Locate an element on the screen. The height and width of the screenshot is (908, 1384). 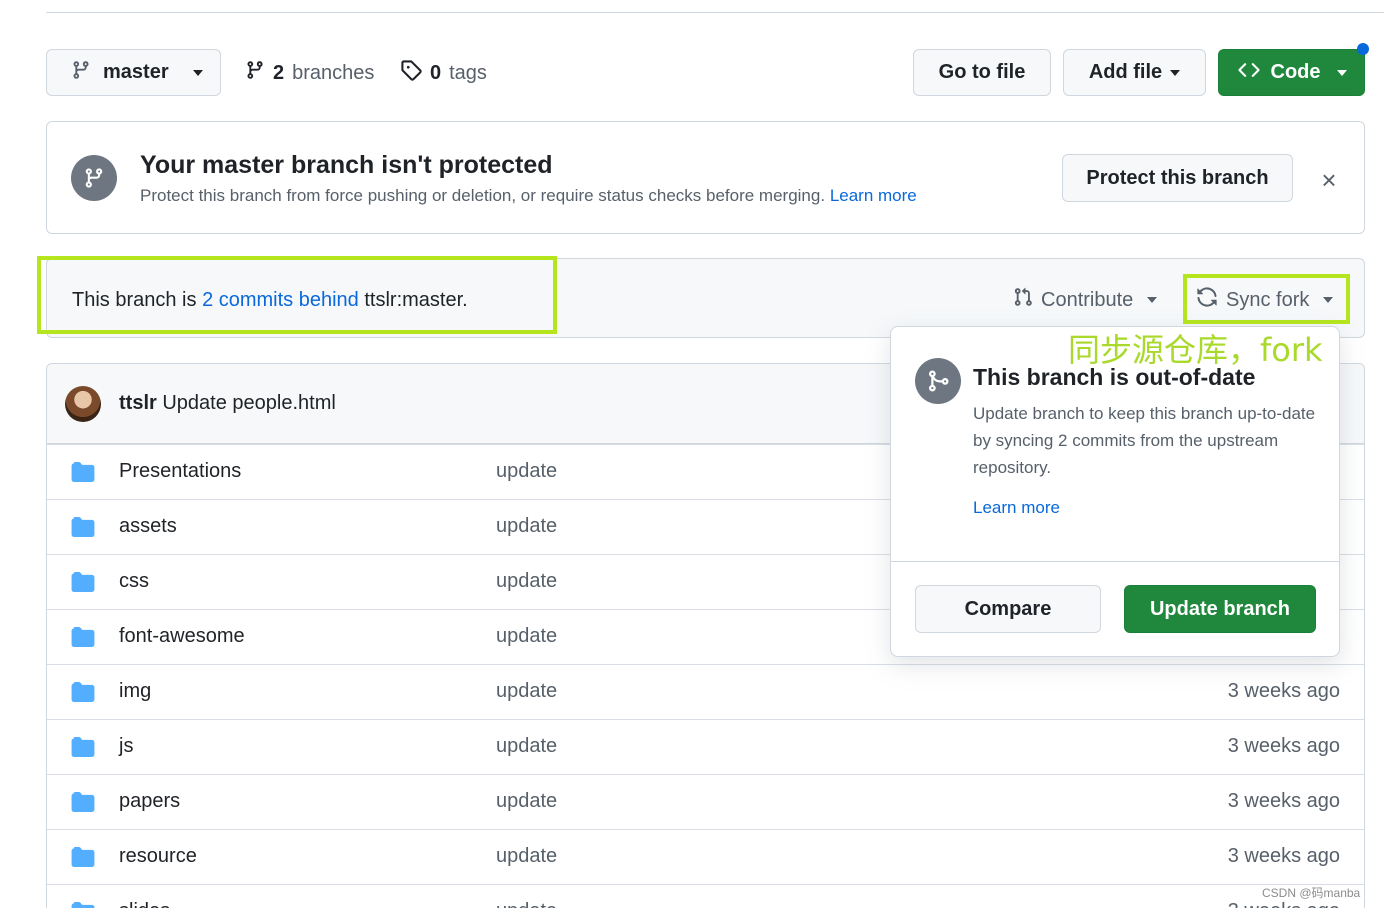
compare-button: Compare is located at coordinates (1008, 609).